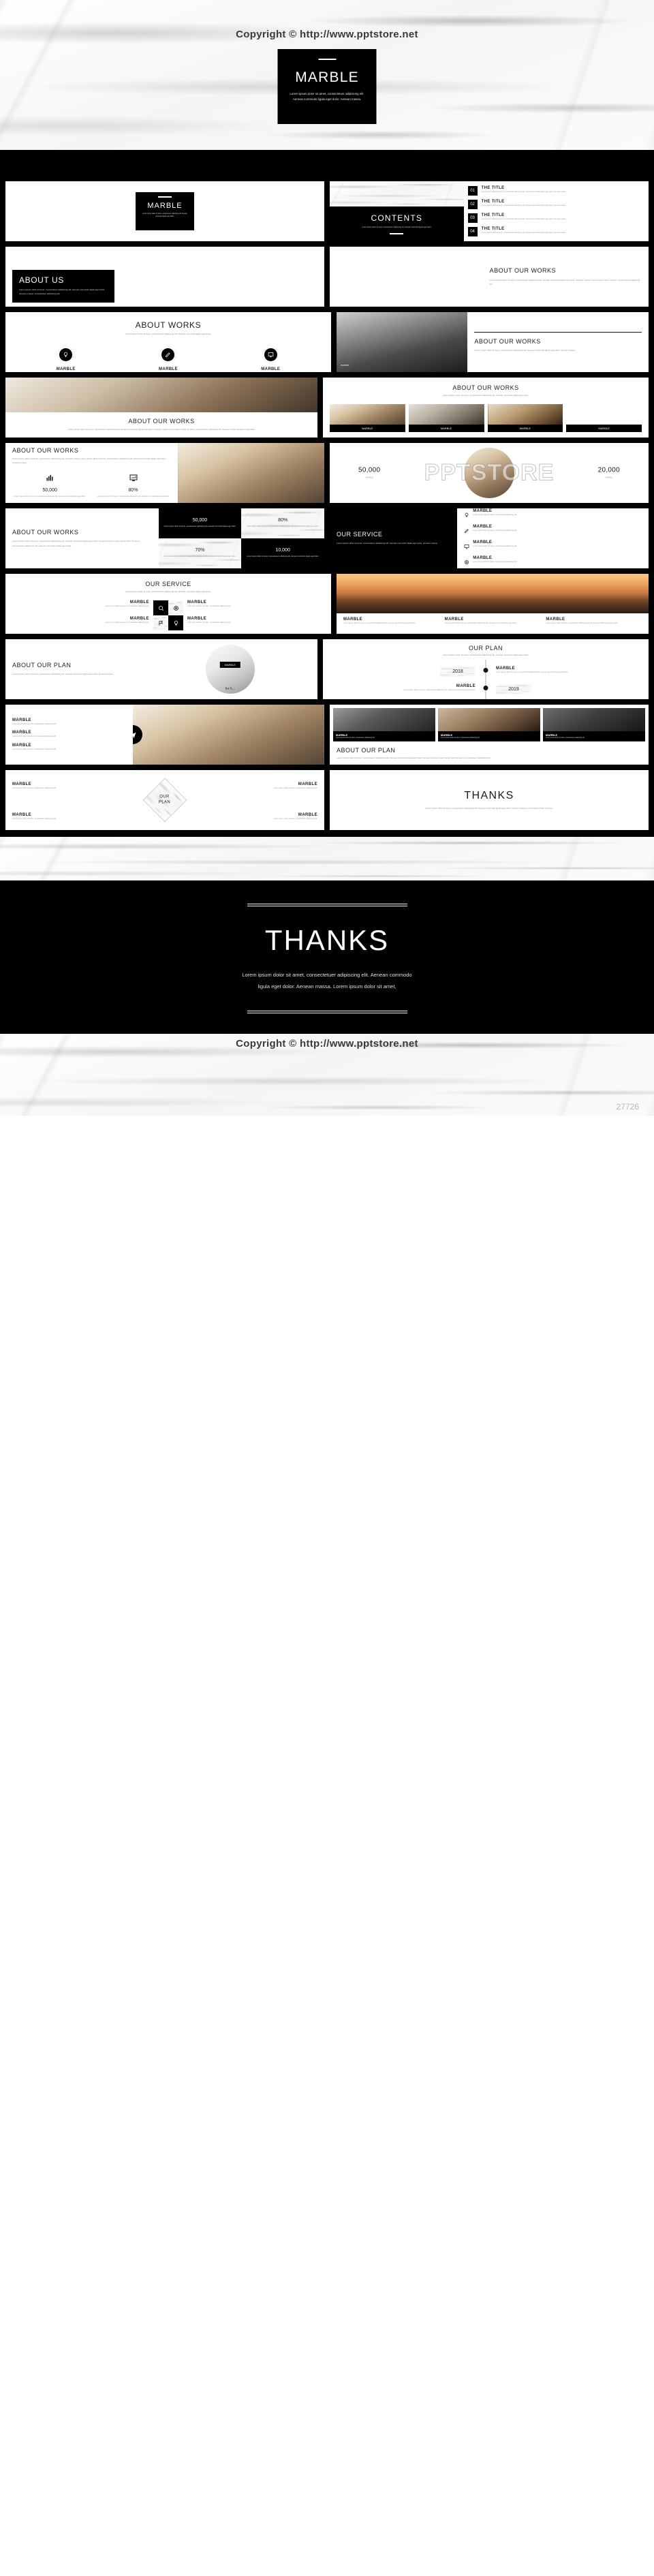 The height and width of the screenshot is (2576, 654). Describe the element at coordinates (609, 472) in the screenshot. I see `circle-number-right: 20,000 MARBLE` at that location.